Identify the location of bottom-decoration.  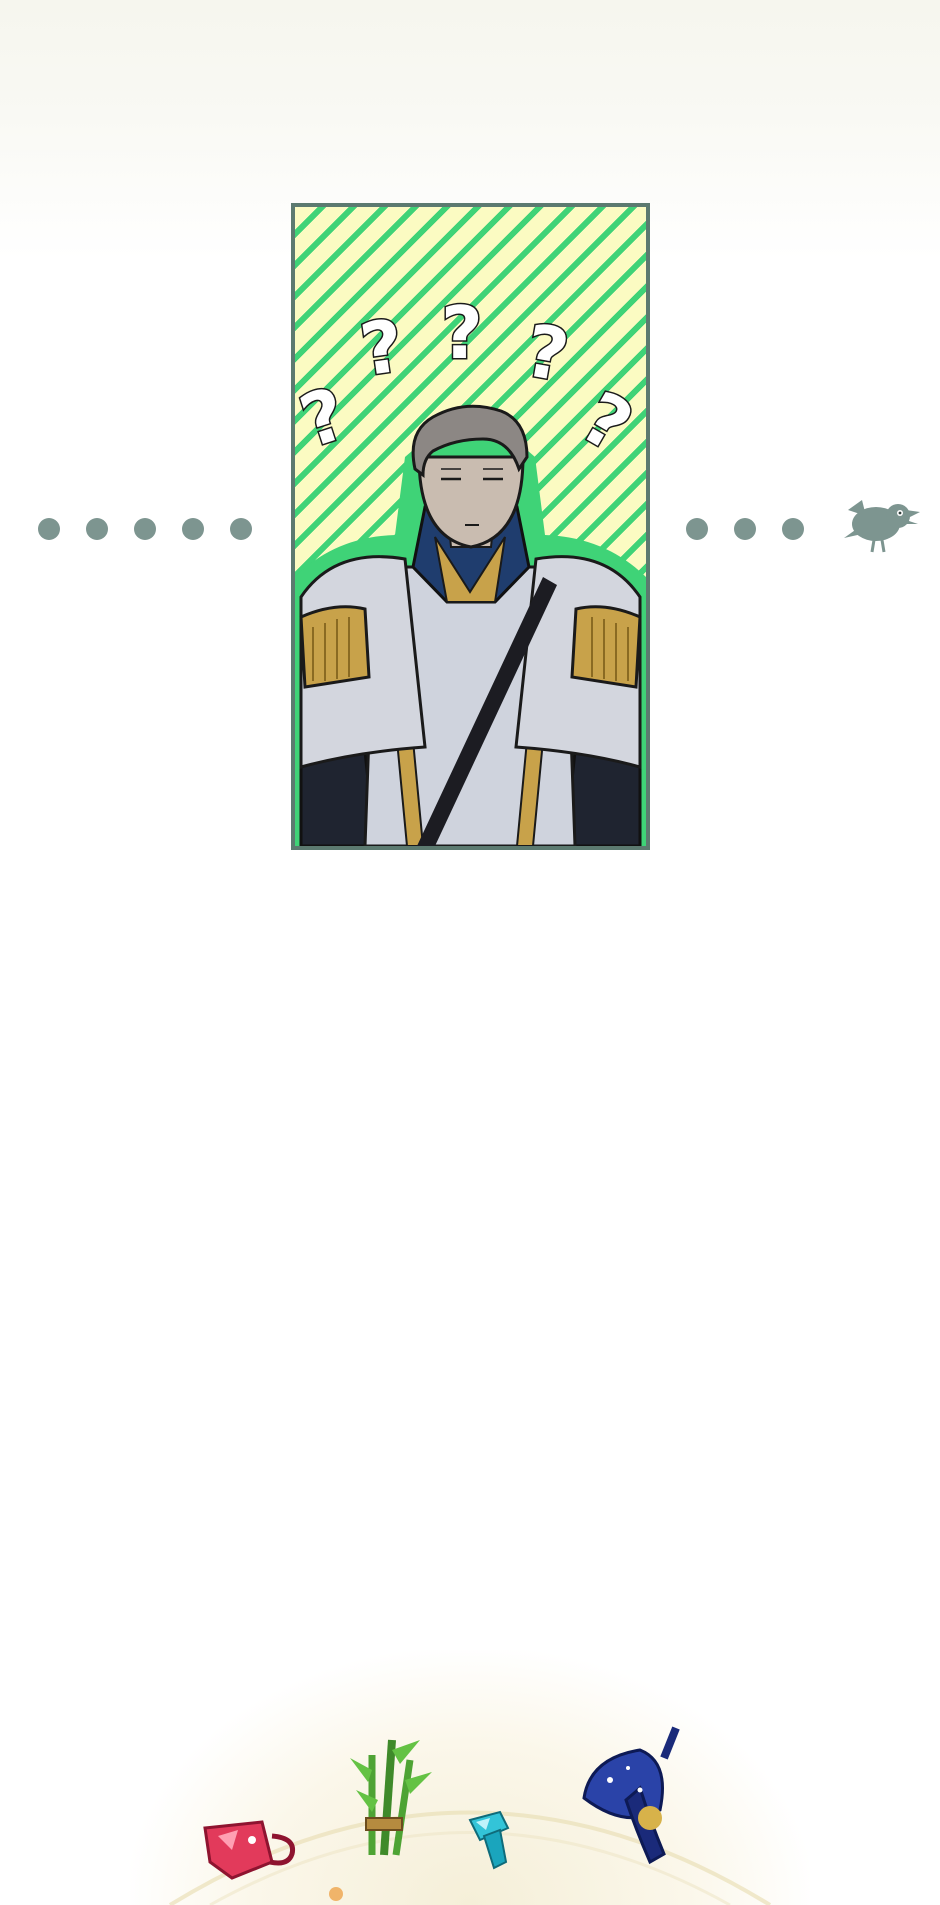
(470, 1815).